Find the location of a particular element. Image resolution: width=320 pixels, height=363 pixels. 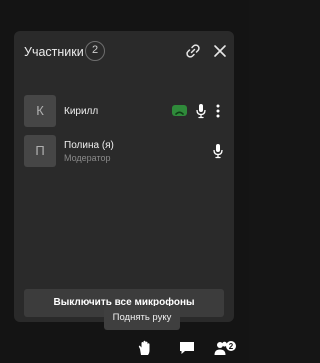

participant-row: П Полина (я) Модератор is located at coordinates (124, 151).